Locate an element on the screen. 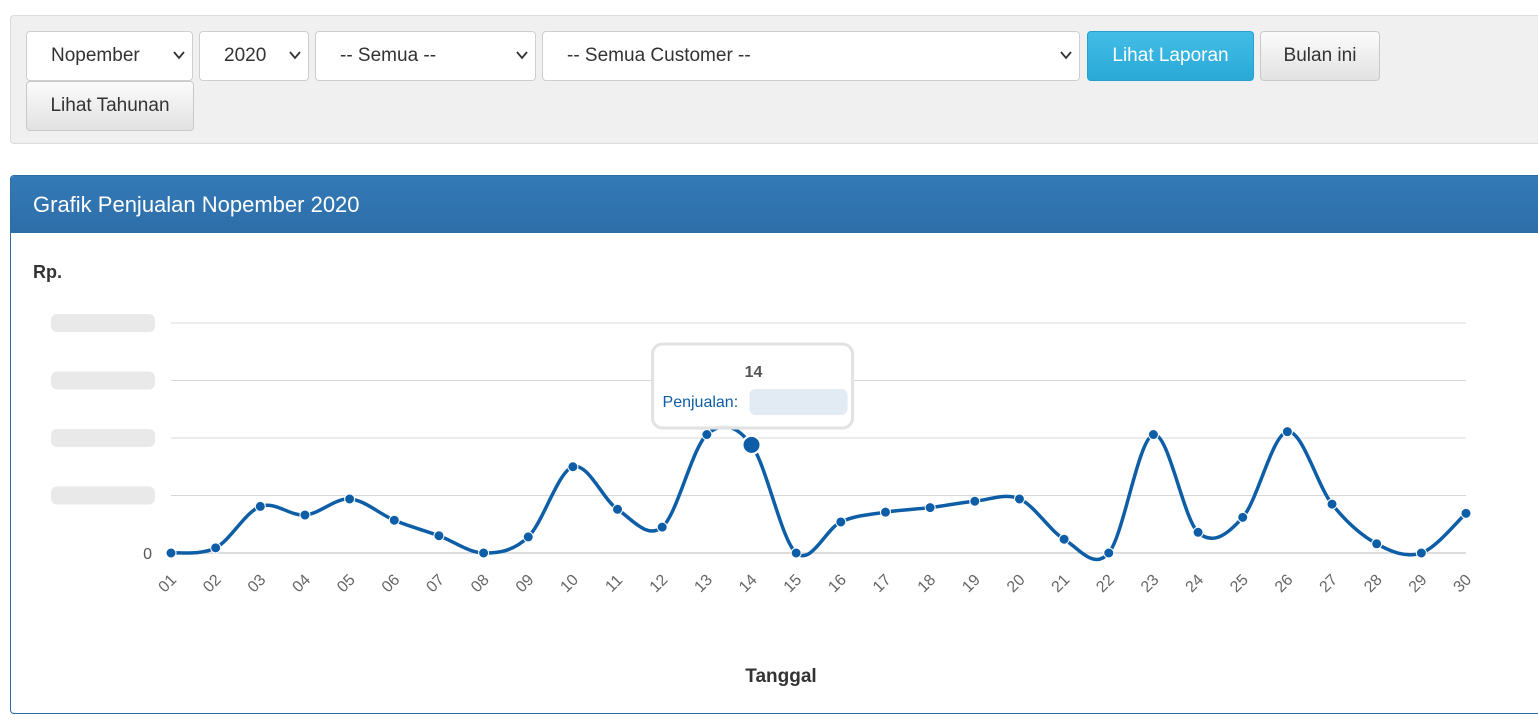 This screenshot has width=1538, height=724. x-tick-label: 29 is located at coordinates (1418, 583).